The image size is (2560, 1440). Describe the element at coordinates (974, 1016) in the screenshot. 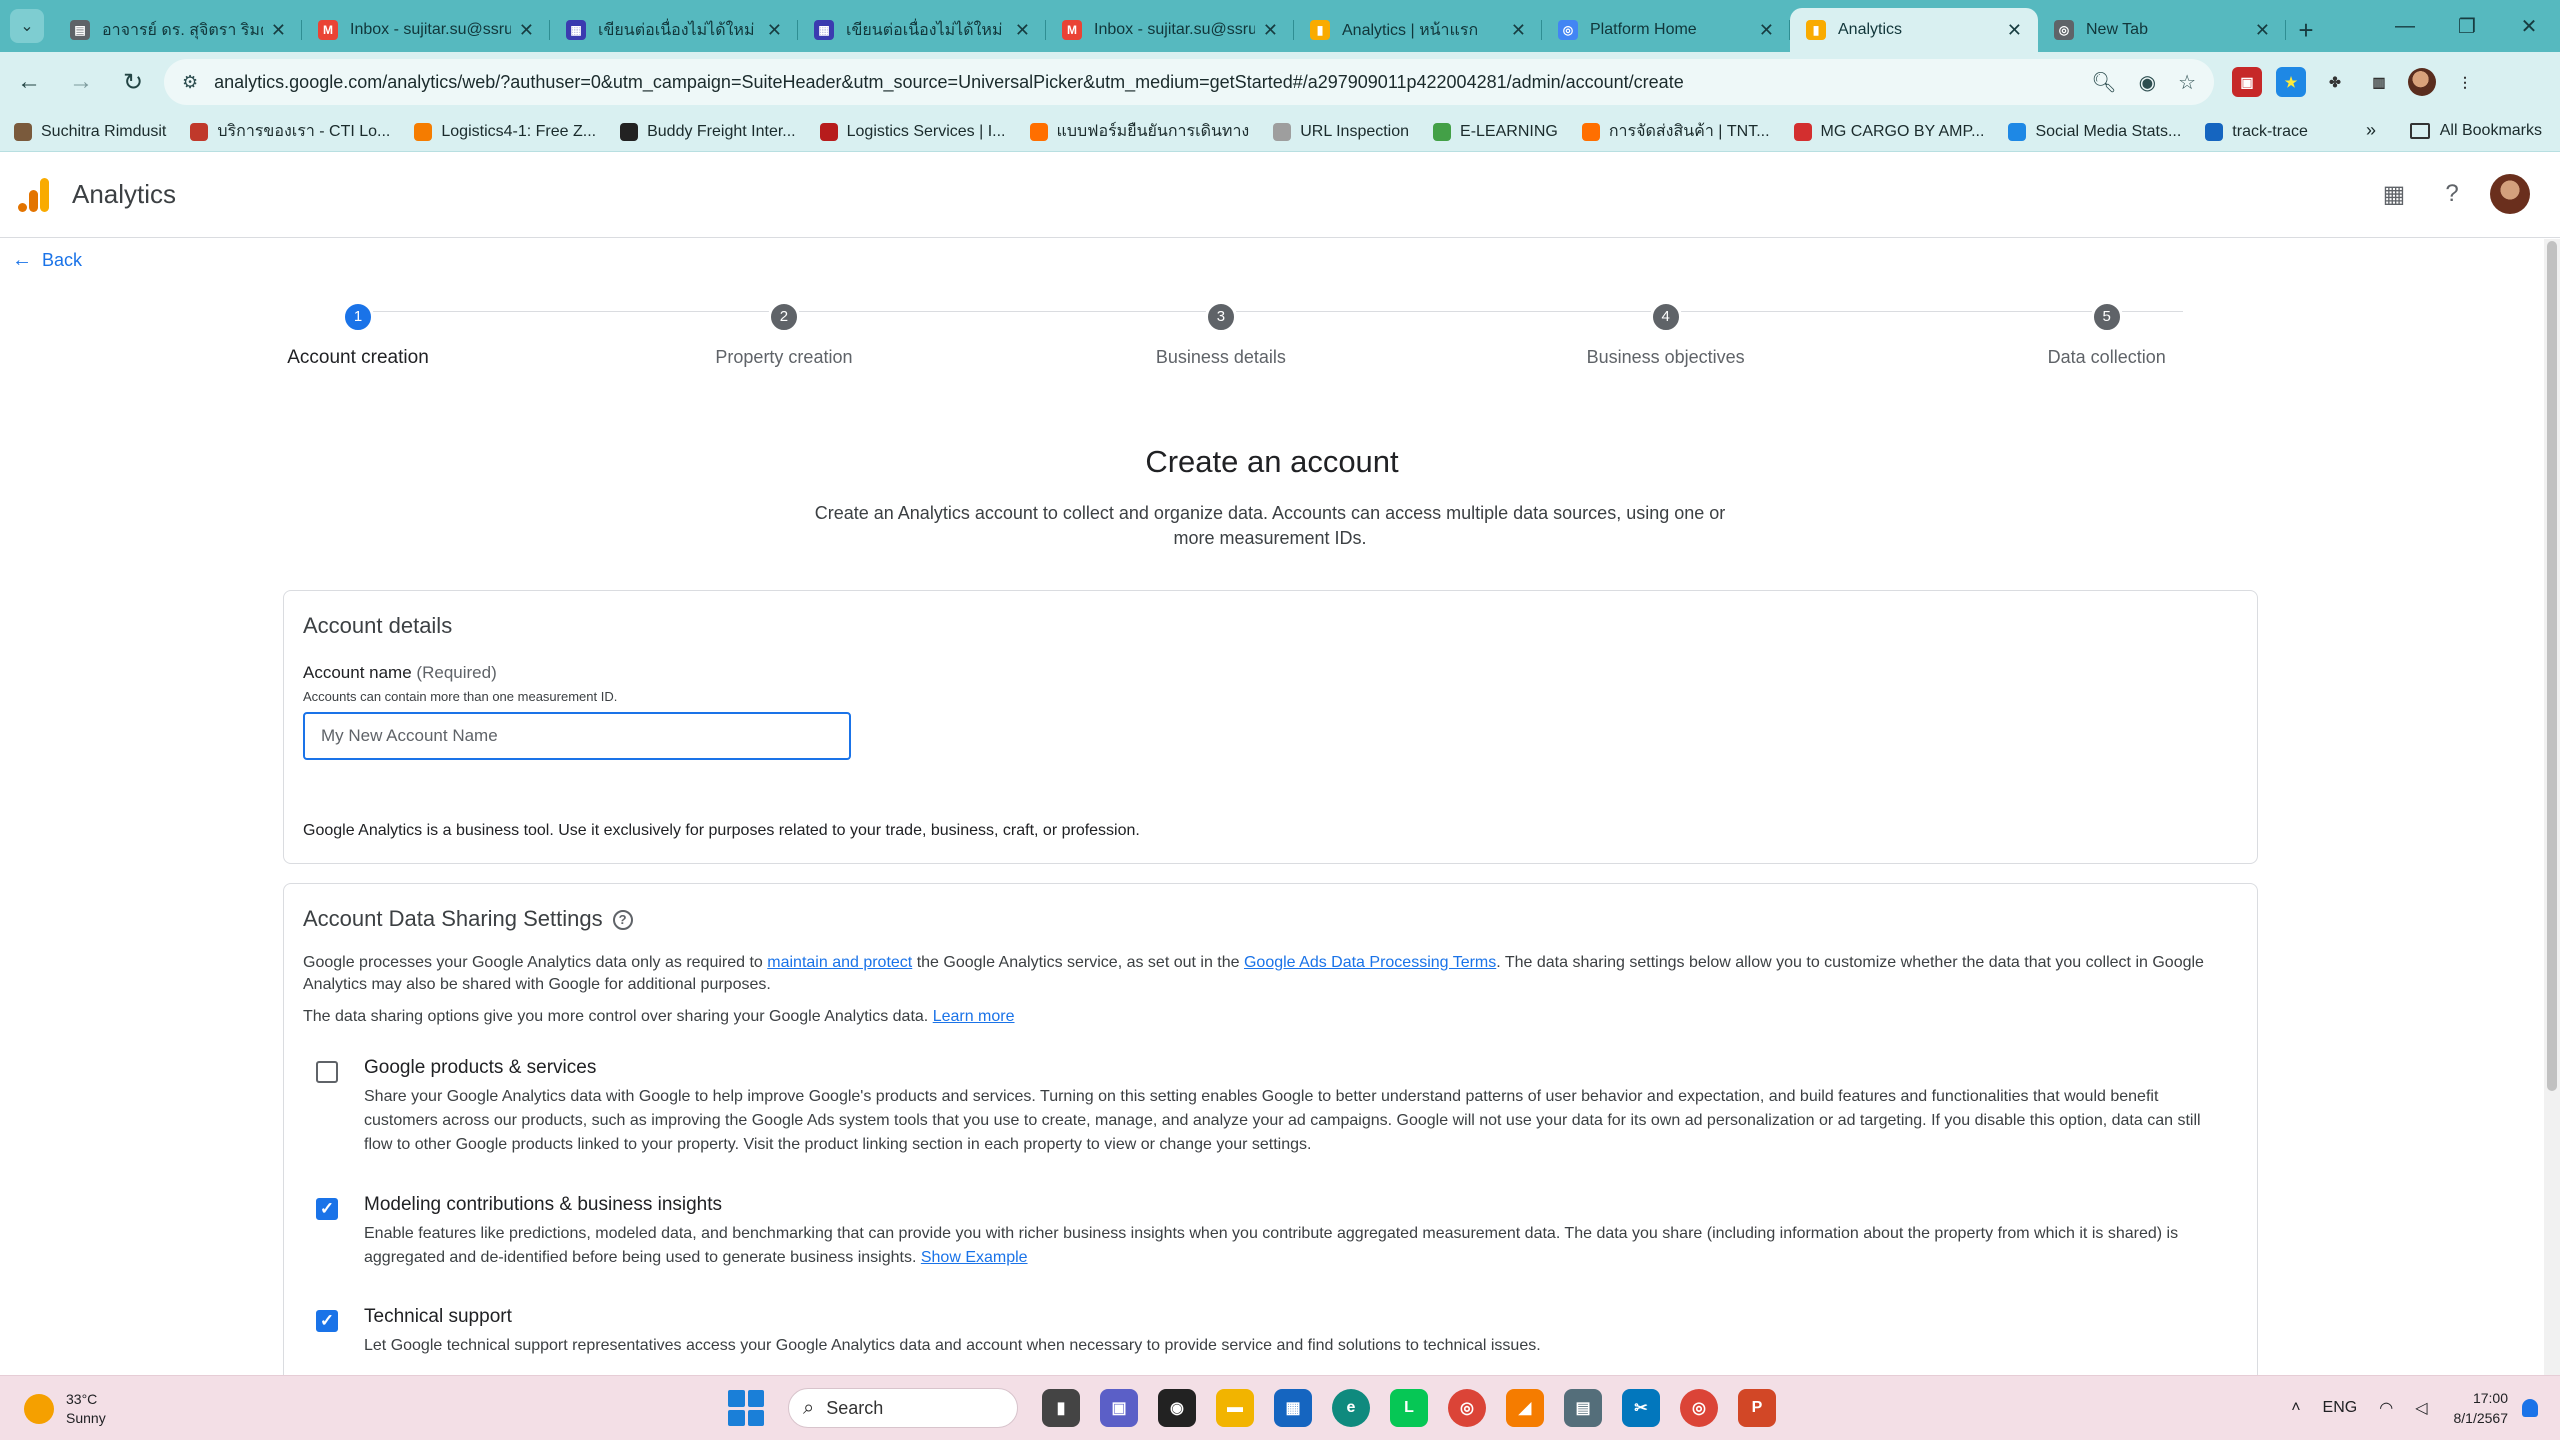

I see `learn-more-link: Learn more` at that location.